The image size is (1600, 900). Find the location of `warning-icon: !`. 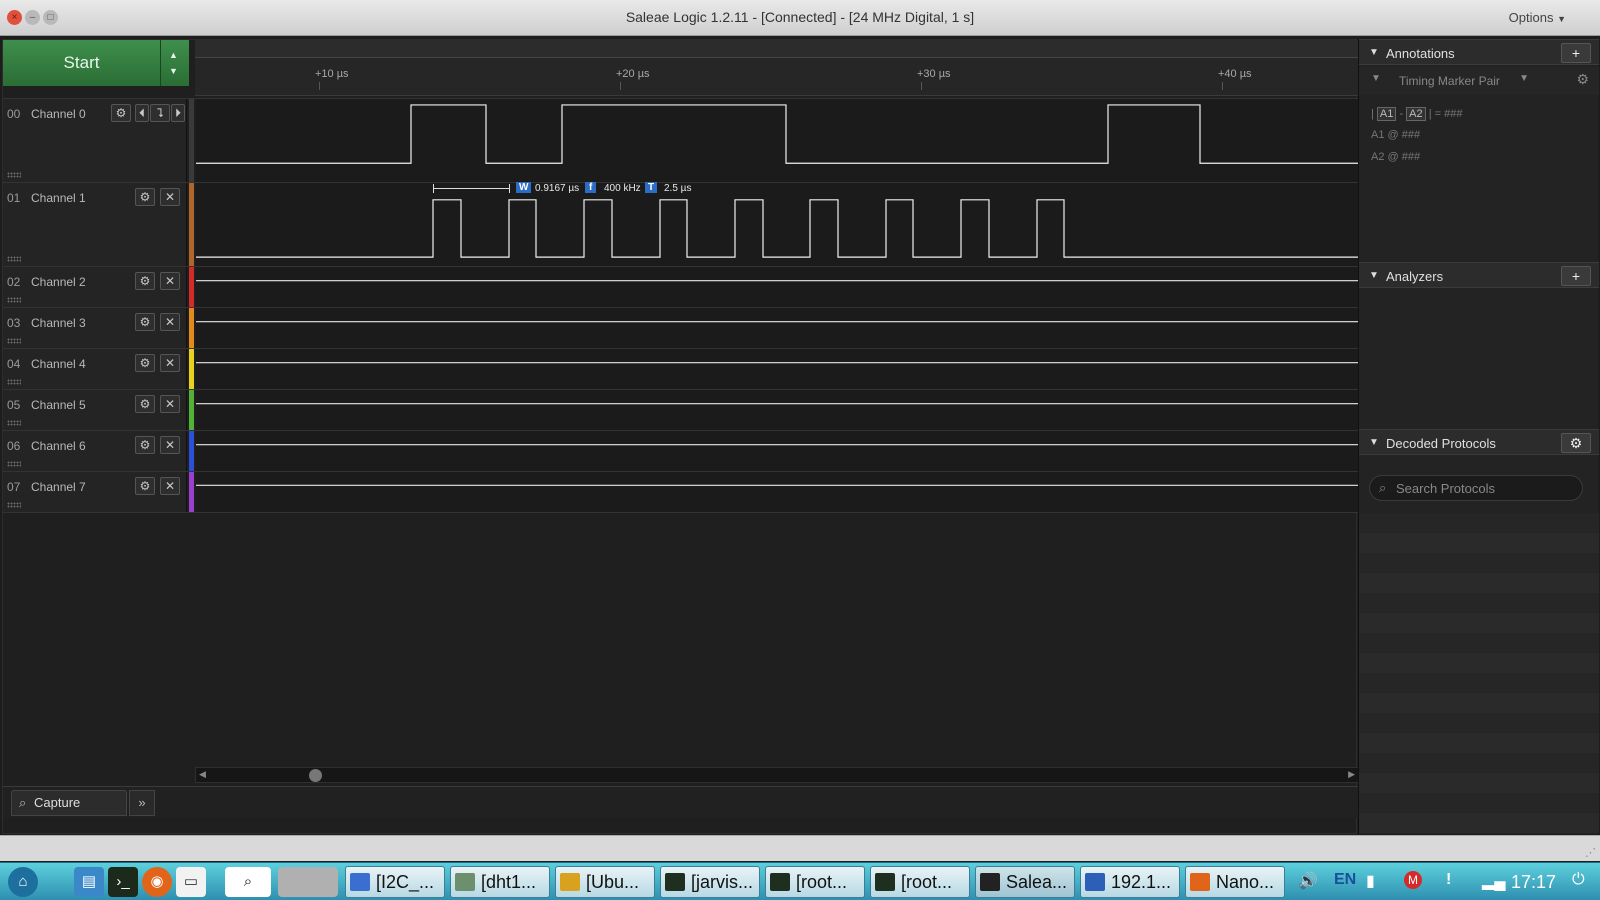

warning-icon: ! is located at coordinates (1448, 880).